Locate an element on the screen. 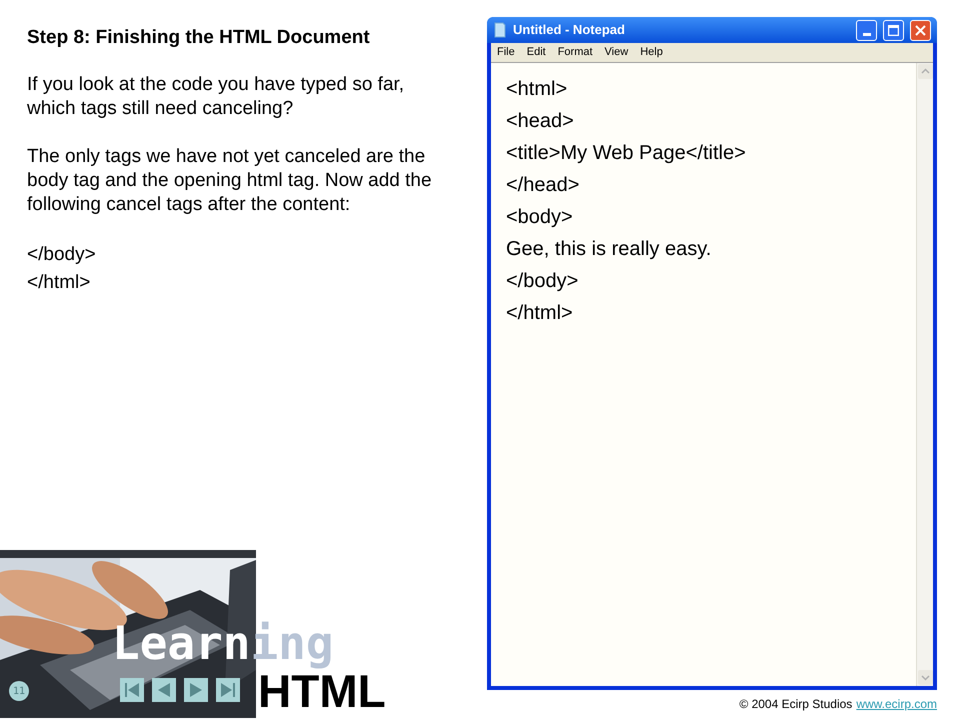  text-line: Gee, this is really easy. is located at coordinates (609, 249).